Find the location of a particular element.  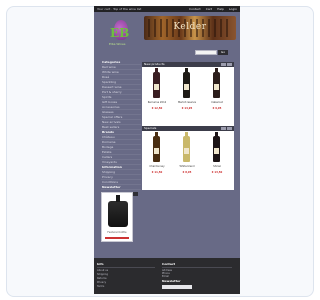

nav-link: Contact is located at coordinates (195, 9).